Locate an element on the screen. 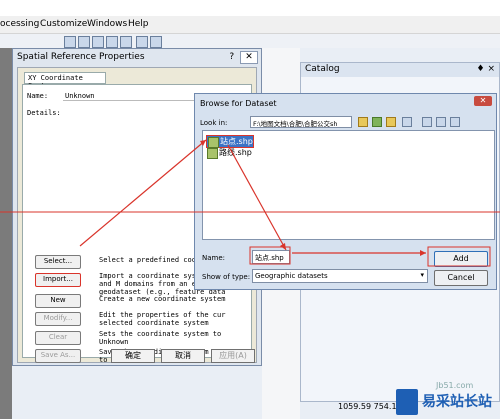 This screenshot has height=419, width=500. file-name: 站点.shp is located at coordinates (236, 141).